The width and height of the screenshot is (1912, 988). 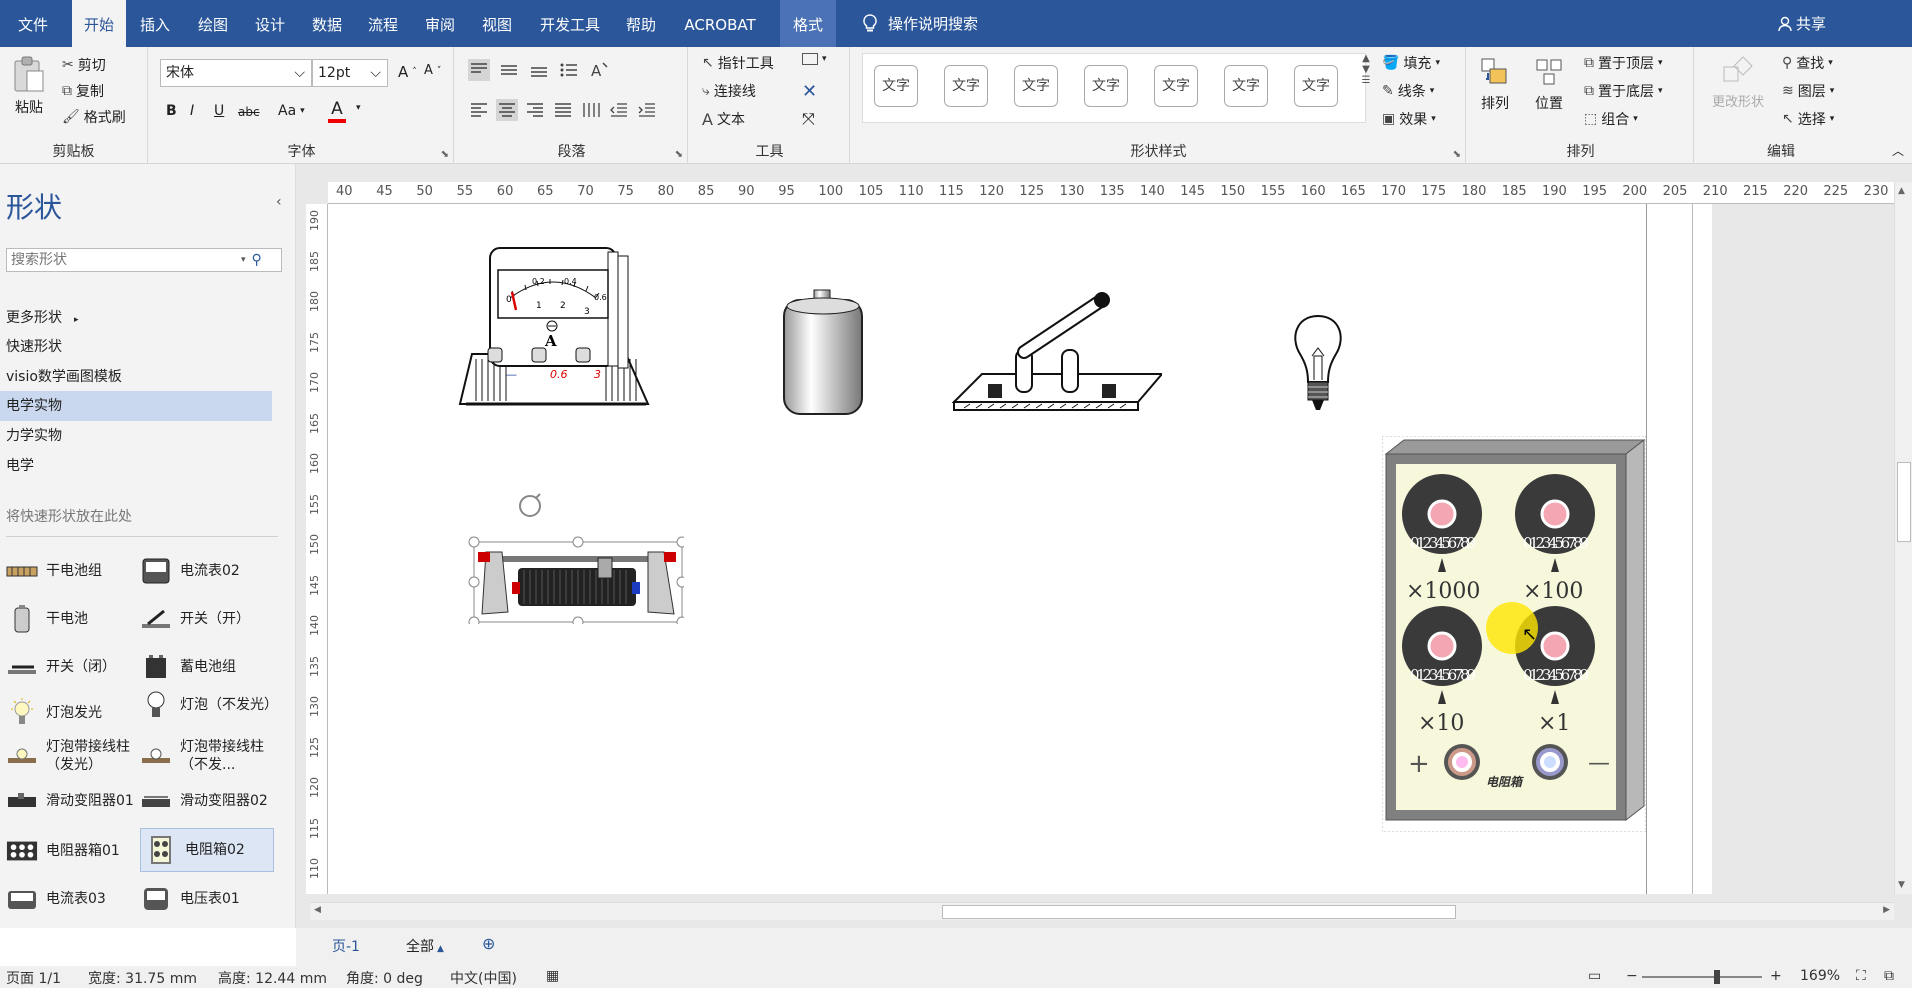 What do you see at coordinates (84, 65) in the screenshot?
I see `cut-button: ✂ 剪切` at bounding box center [84, 65].